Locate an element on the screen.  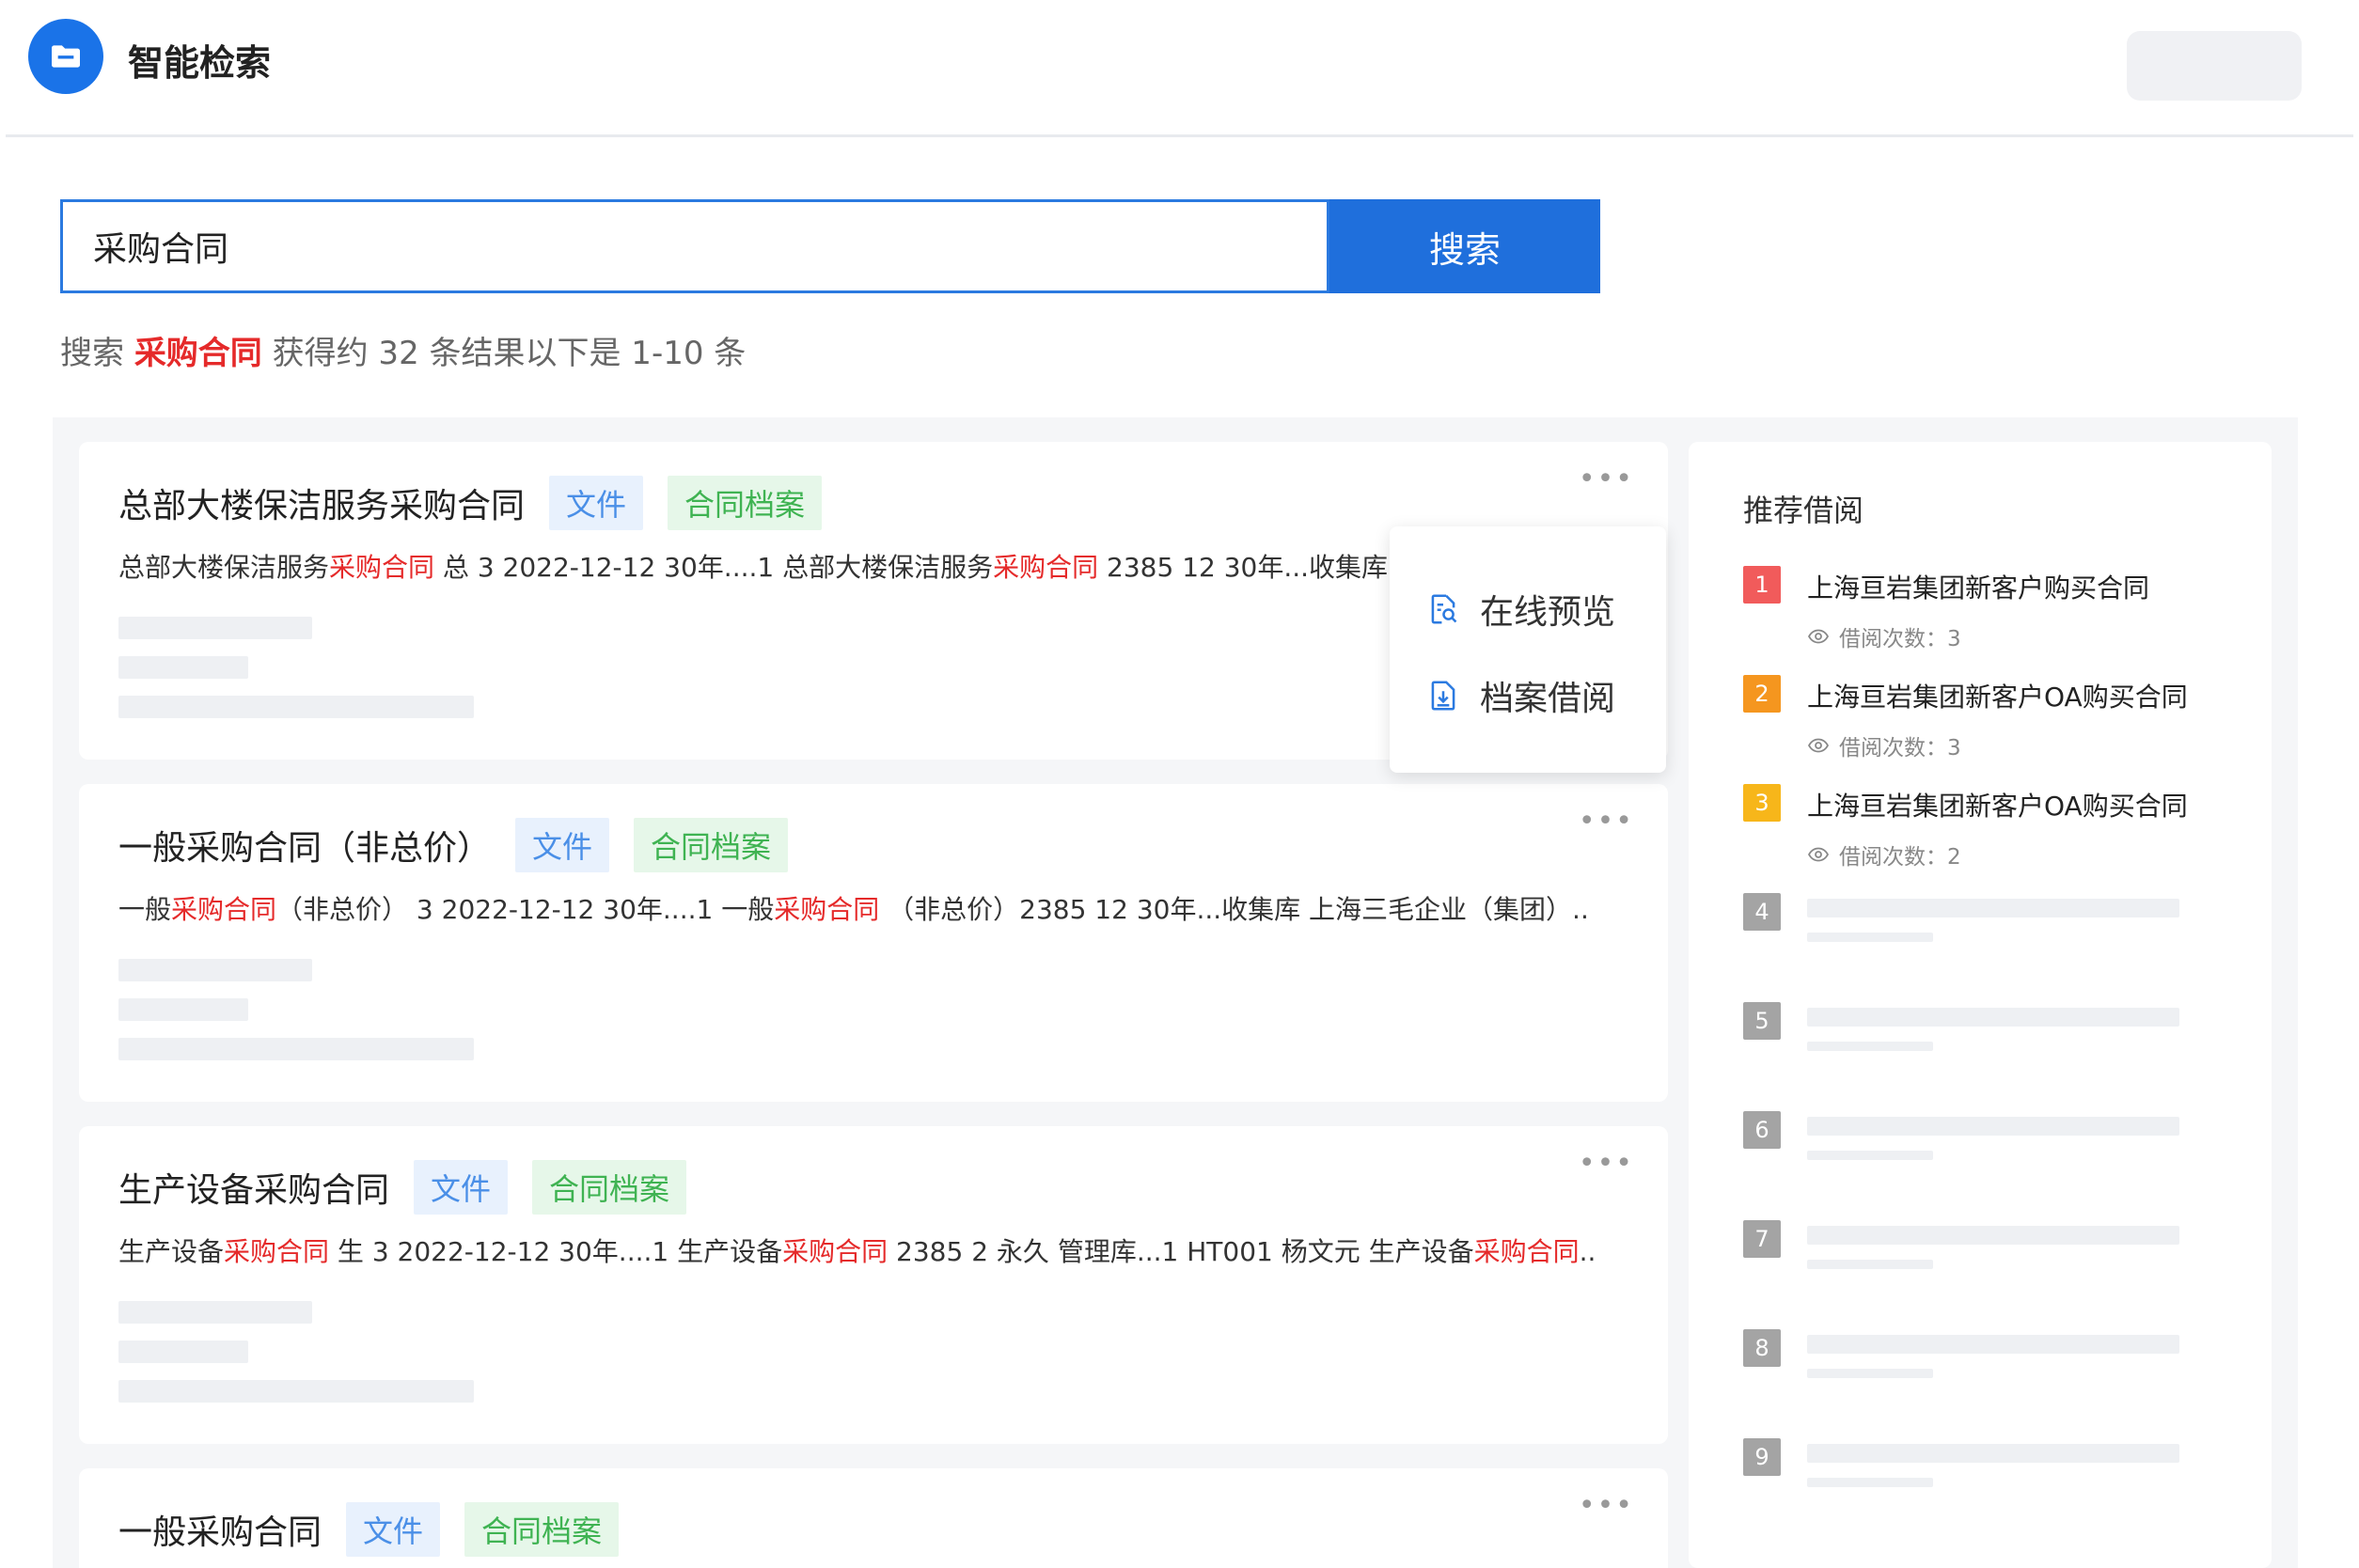
rank-badge: 6 is located at coordinates (1762, 1130).